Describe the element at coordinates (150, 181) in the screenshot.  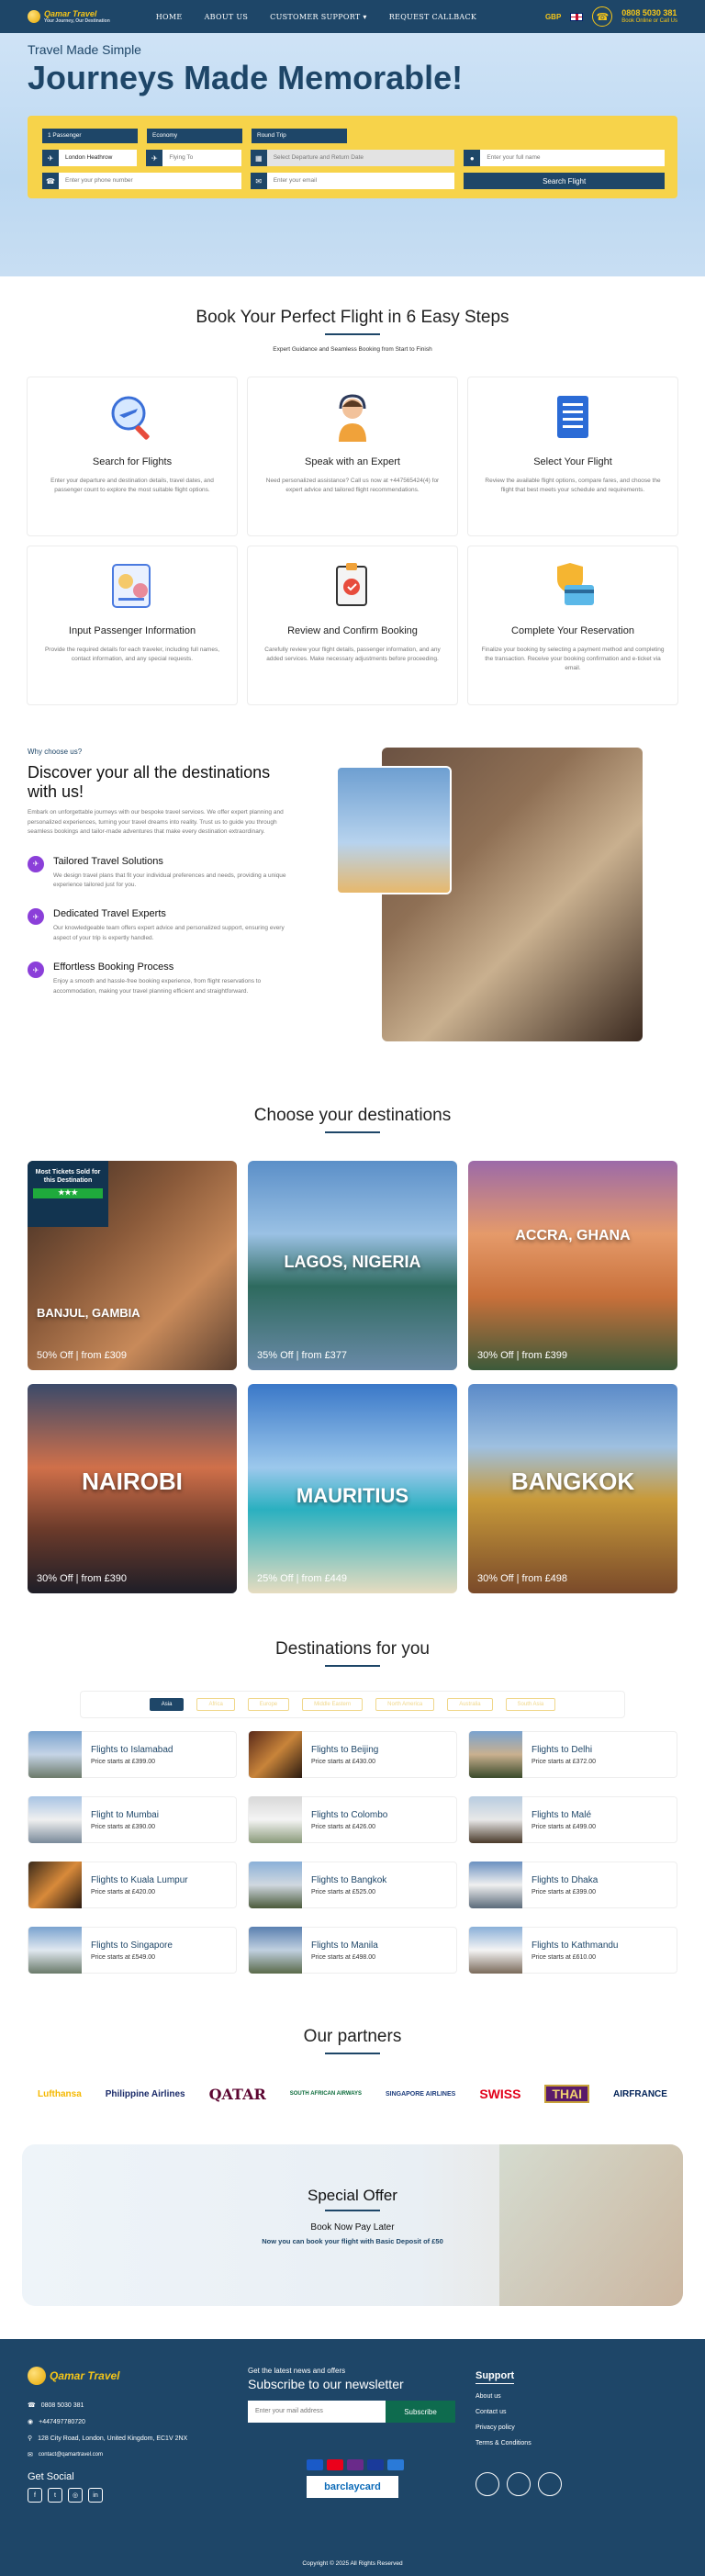
I see `phone-input: Enter your phone number` at that location.